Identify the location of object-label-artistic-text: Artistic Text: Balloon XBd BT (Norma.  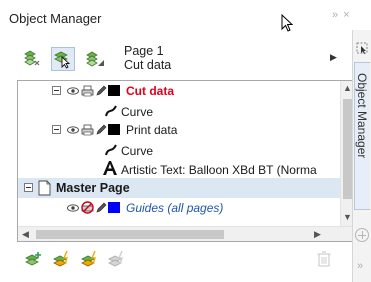
(219, 170).